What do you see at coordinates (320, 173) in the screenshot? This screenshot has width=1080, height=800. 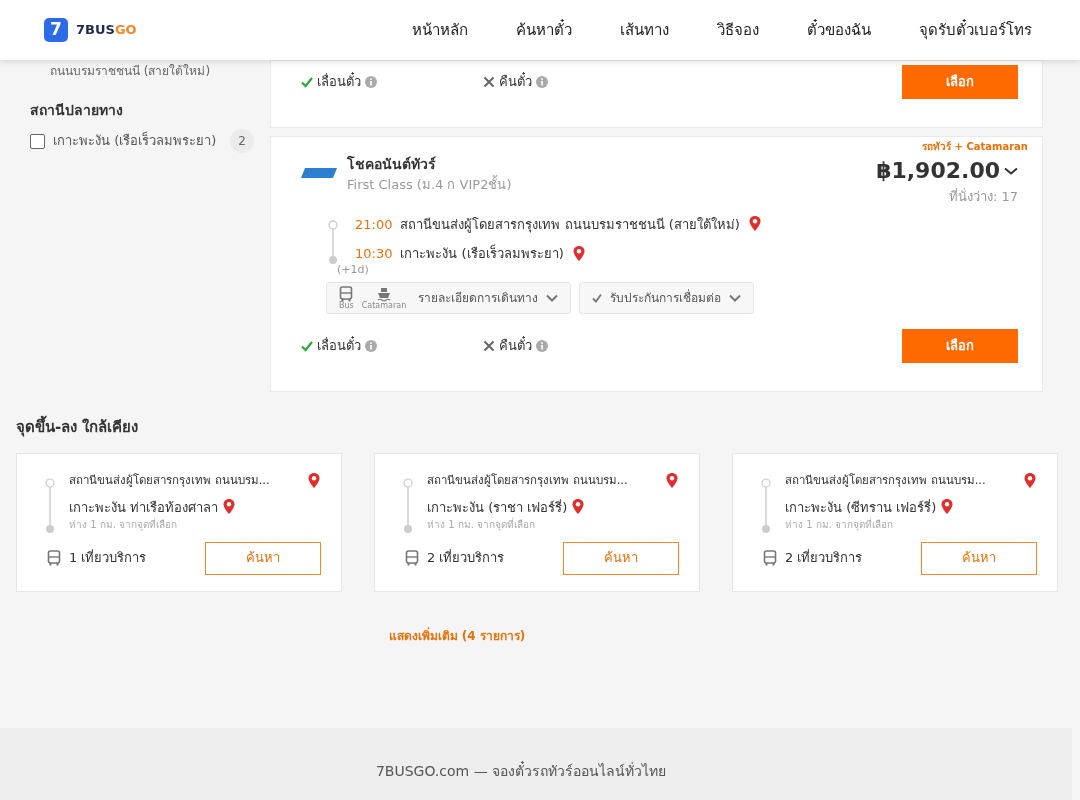 I see `operator-logo` at bounding box center [320, 173].